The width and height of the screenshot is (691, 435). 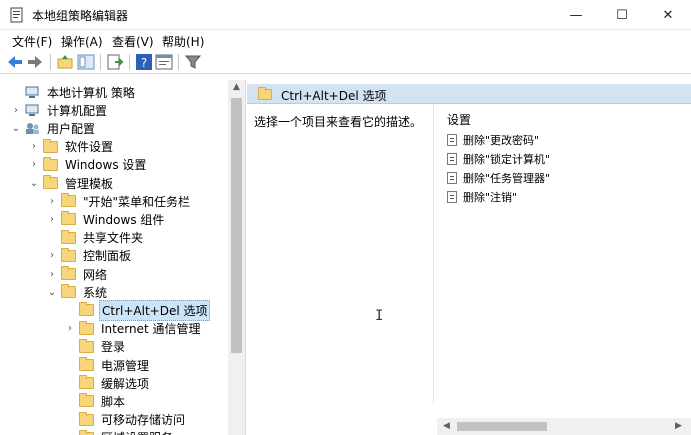 I want to click on help-icon: ?, so click(x=144, y=62).